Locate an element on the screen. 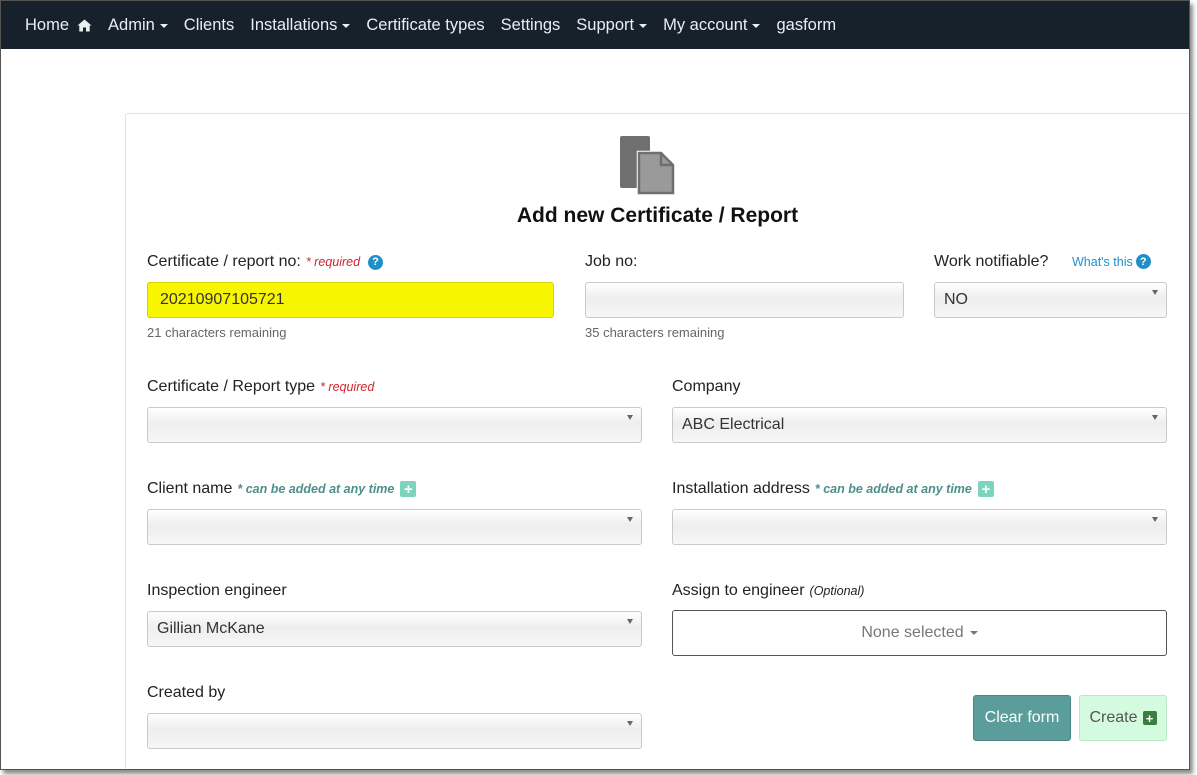 The width and height of the screenshot is (1197, 775). work-notifiable-select: NO is located at coordinates (1050, 300).